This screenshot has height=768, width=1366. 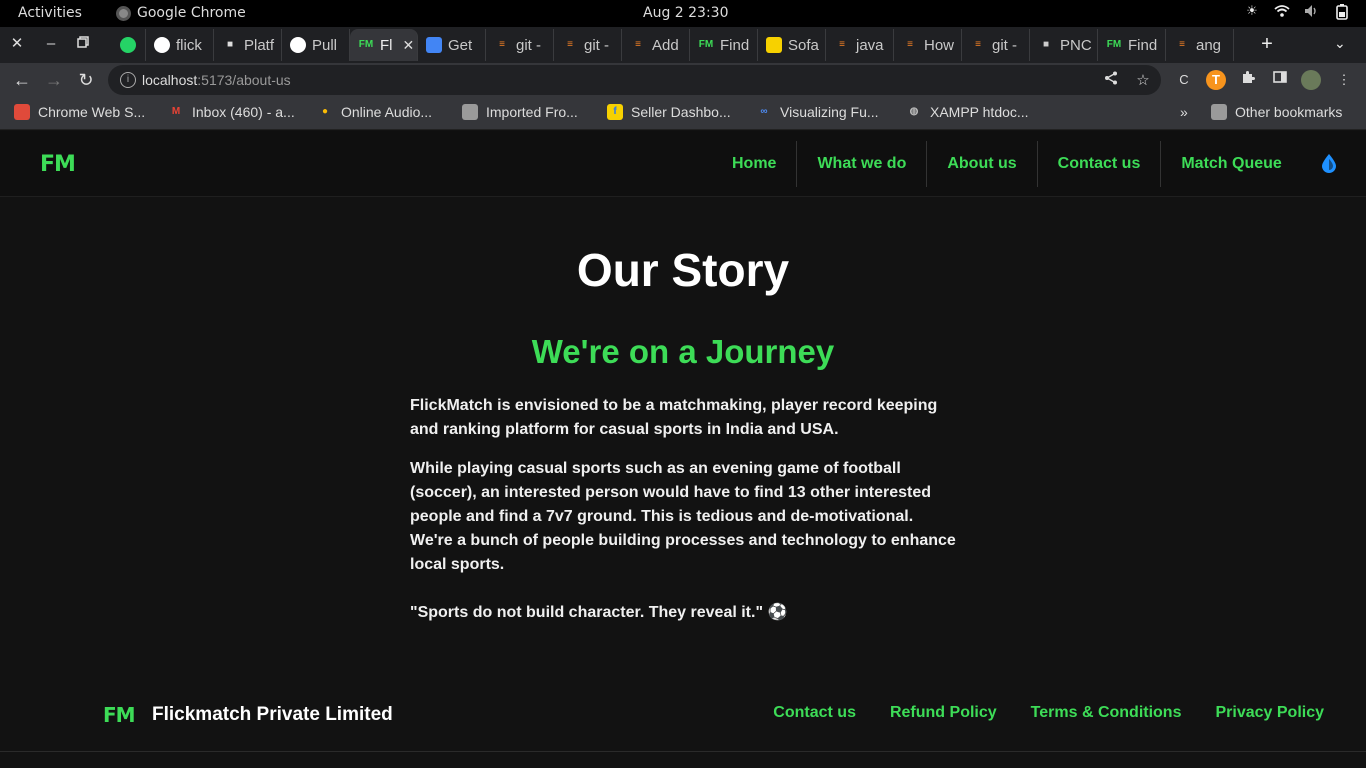 I want to click on theme-toggle-icon, so click(x=1329, y=163).